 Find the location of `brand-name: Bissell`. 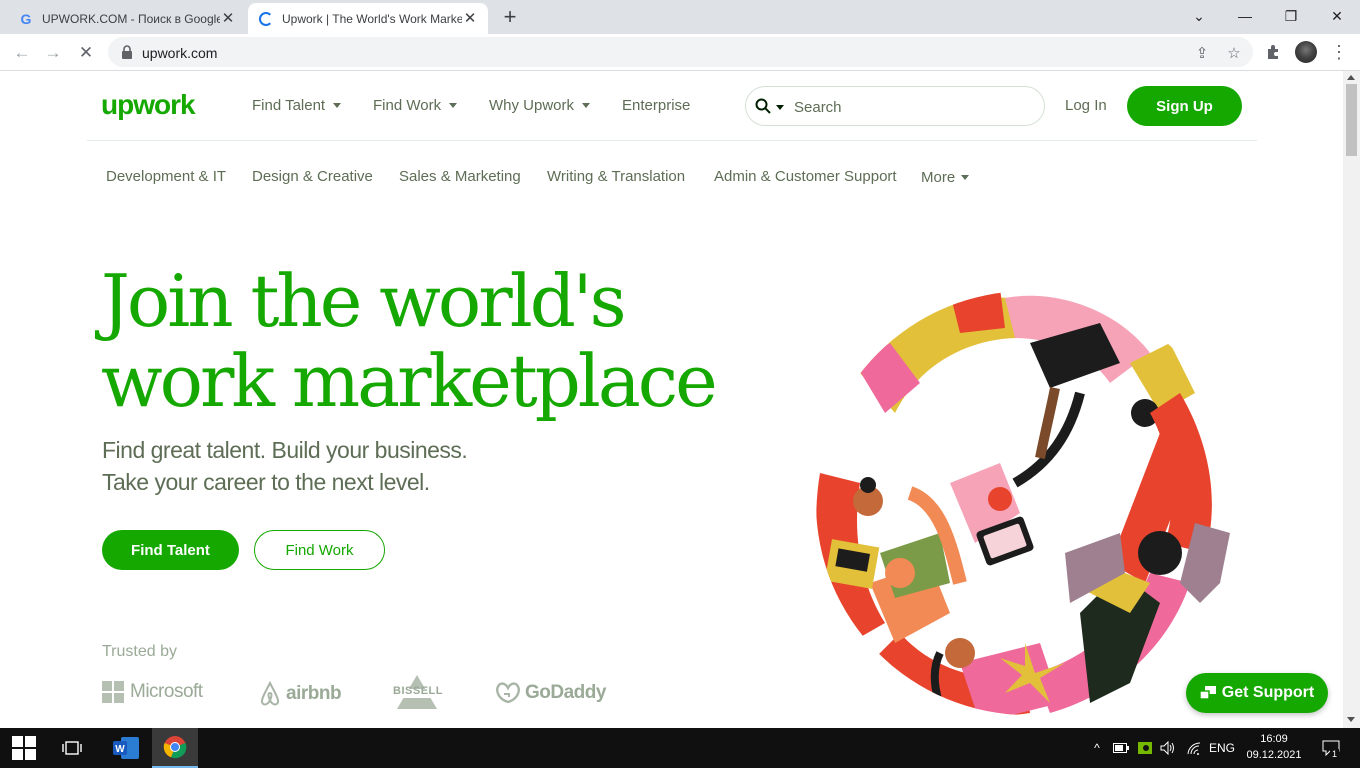

brand-name: Bissell is located at coordinates (418, 691).